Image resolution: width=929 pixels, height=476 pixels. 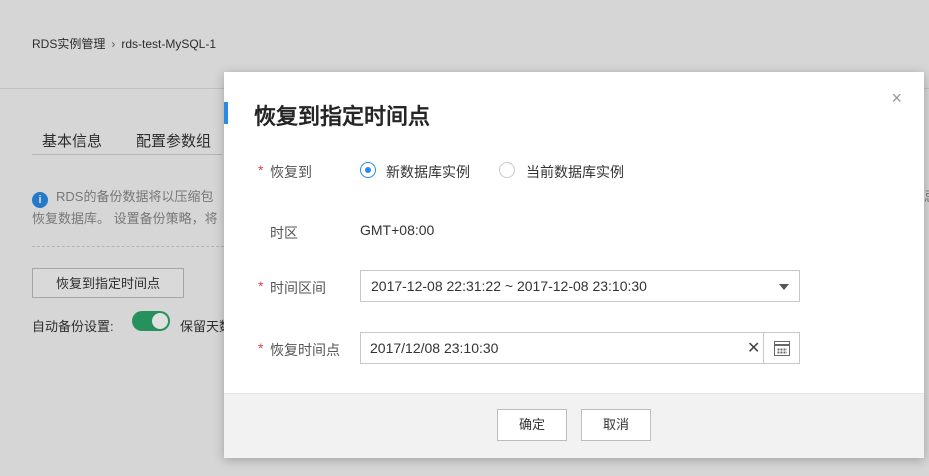 I want to click on close-icon: ×, so click(x=896, y=98).